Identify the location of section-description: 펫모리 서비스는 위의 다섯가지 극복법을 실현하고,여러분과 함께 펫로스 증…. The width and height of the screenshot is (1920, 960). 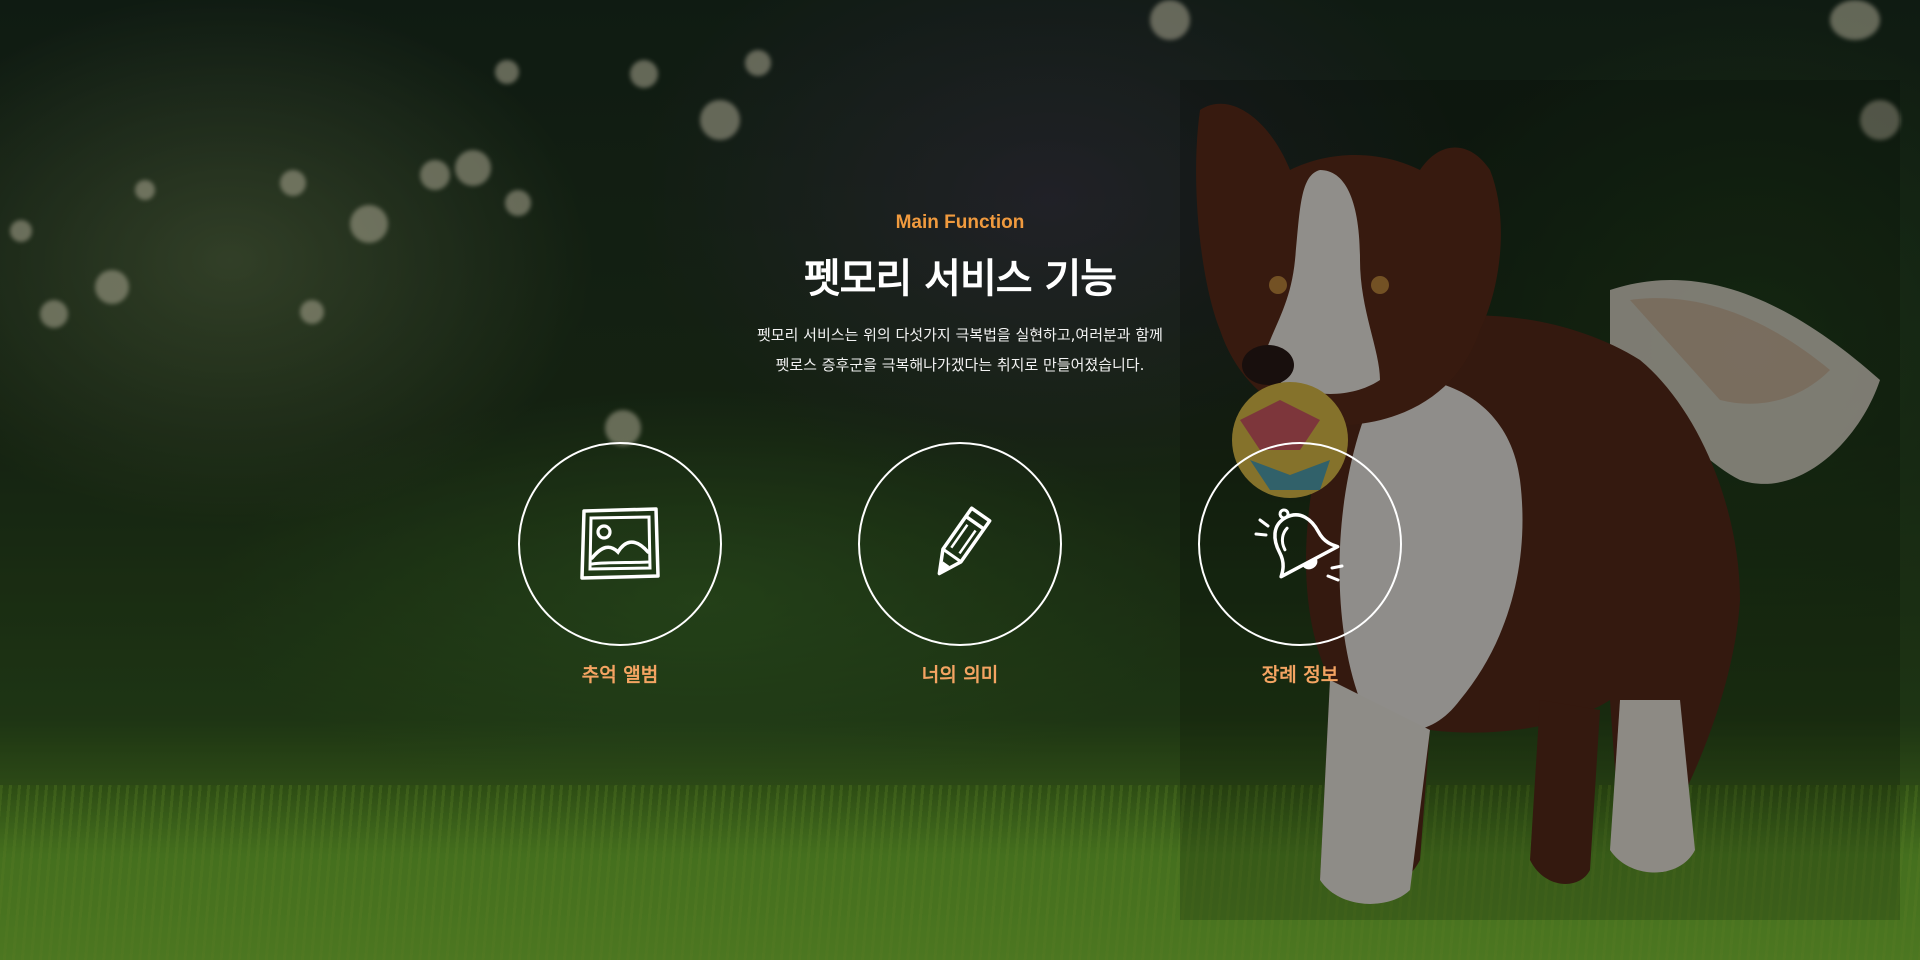
(960, 350).